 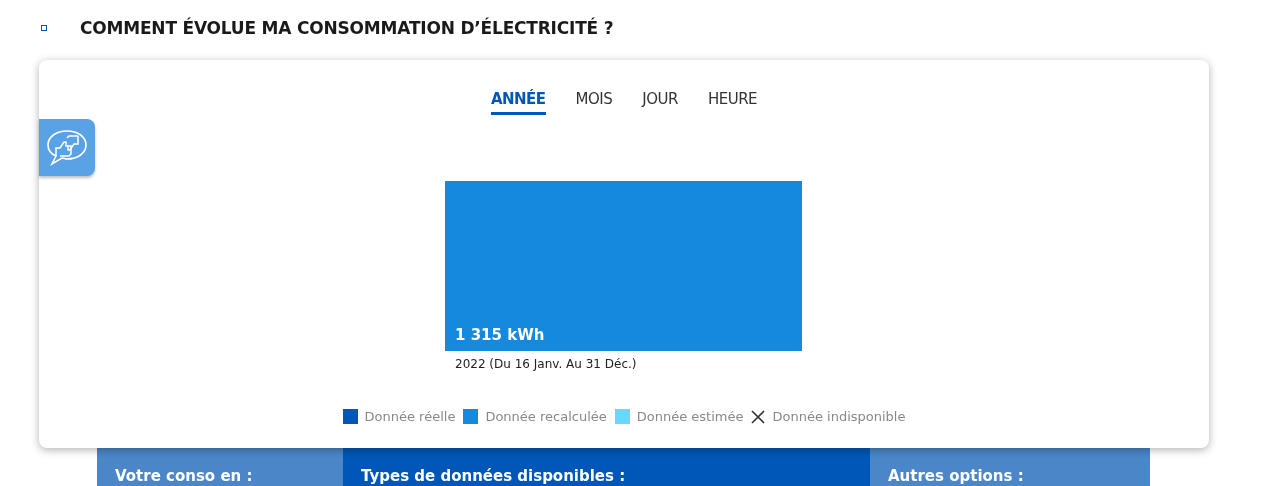 What do you see at coordinates (594, 101) in the screenshot?
I see `period-tab: MOIS` at bounding box center [594, 101].